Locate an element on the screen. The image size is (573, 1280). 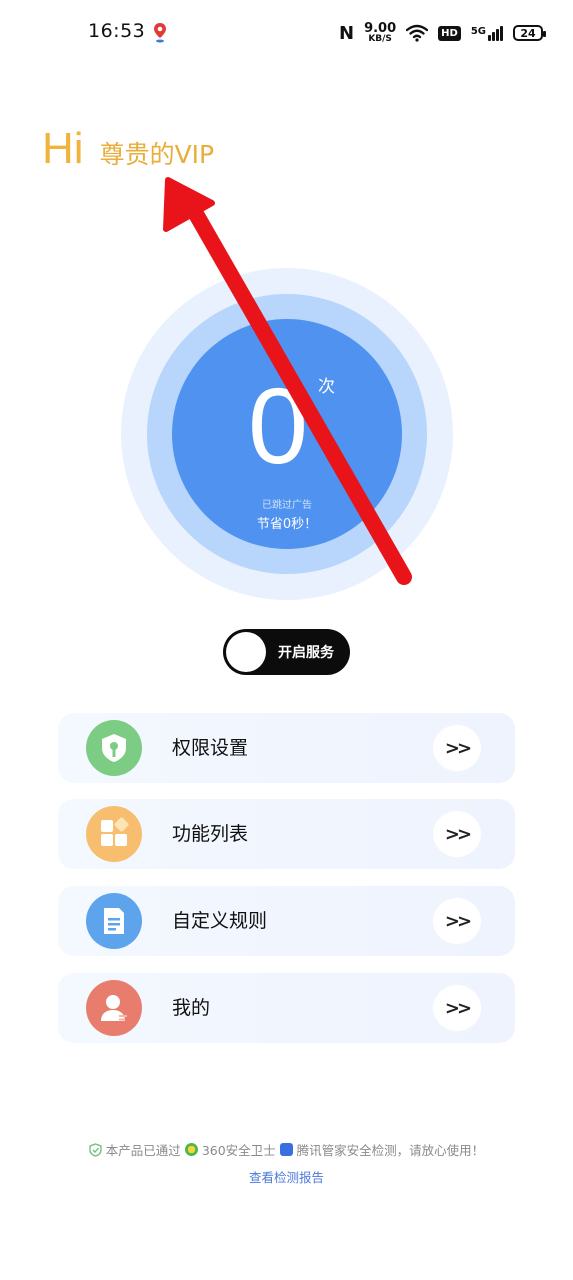
signal-icon: 5G is located at coordinates (487, 33).